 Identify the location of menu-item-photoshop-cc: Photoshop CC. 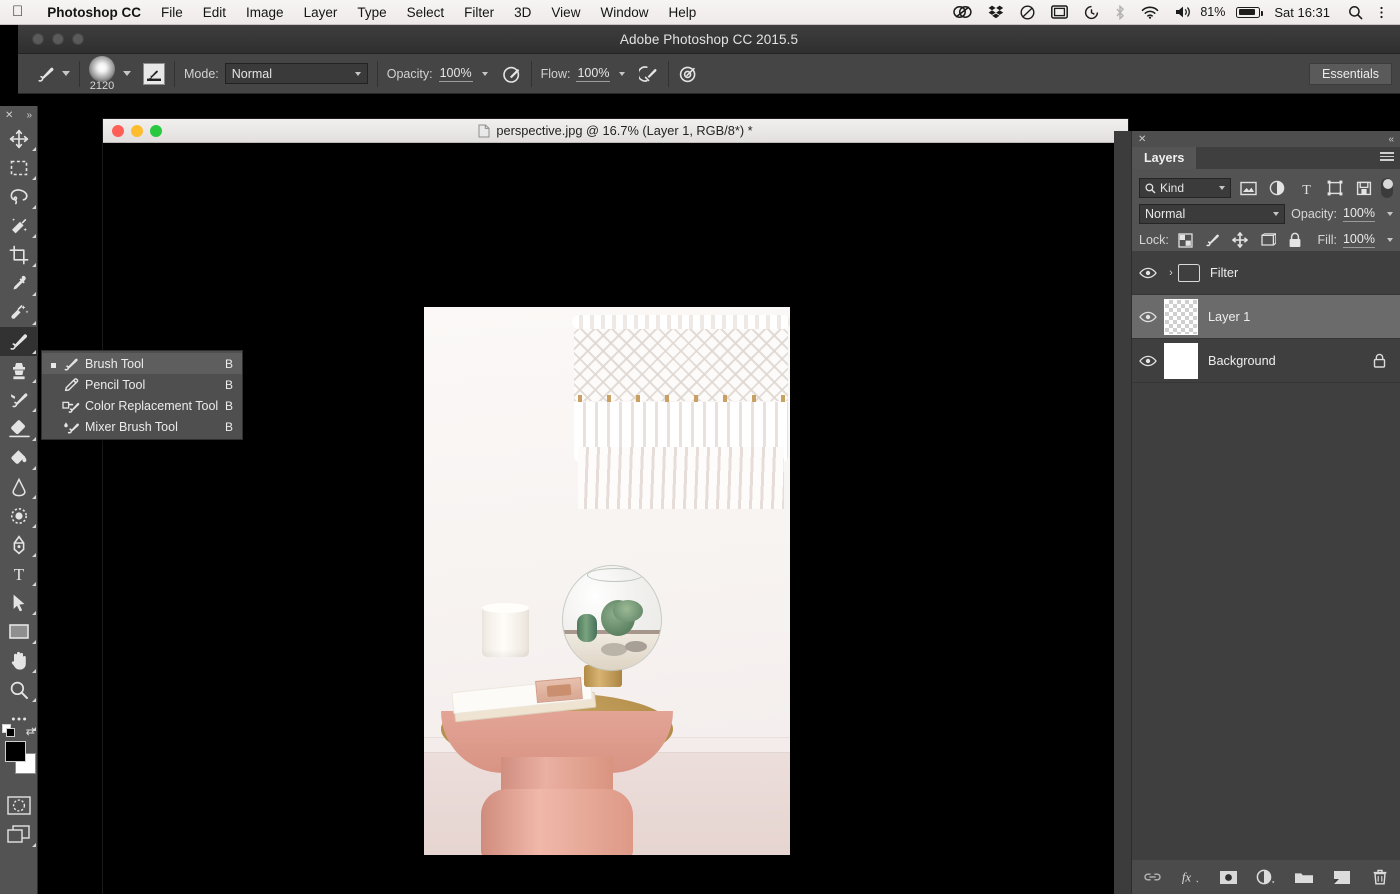
(94, 12).